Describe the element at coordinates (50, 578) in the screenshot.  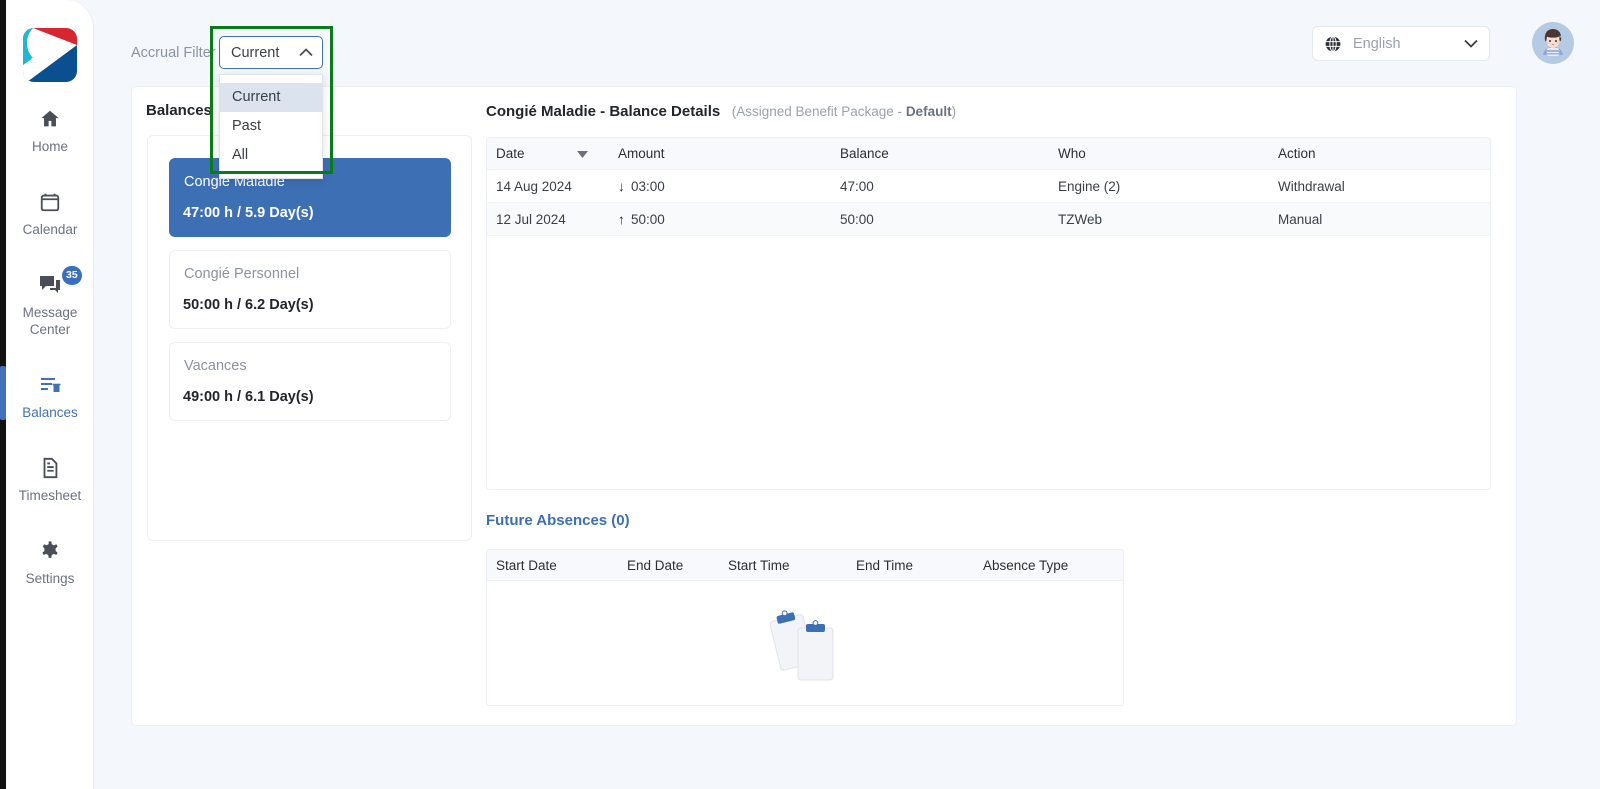
I see `sidebar-item-label: Settings` at that location.